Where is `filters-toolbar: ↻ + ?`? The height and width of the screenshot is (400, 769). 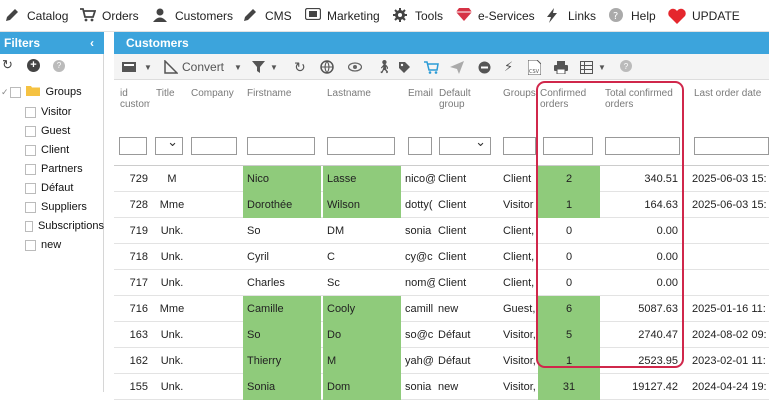
filters-toolbar: ↻ + ? is located at coordinates (52, 66).